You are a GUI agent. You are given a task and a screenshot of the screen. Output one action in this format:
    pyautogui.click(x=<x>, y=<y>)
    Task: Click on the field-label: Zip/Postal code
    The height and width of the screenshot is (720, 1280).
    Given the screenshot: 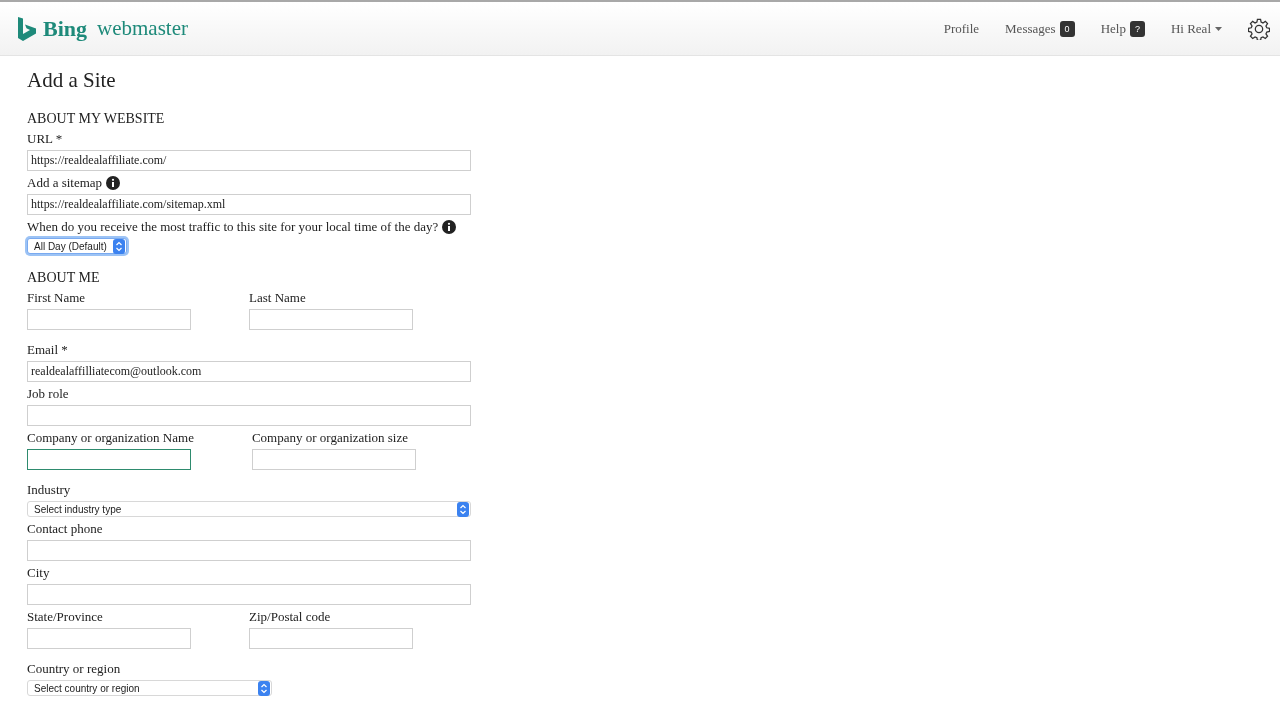 What is the action you would take?
    pyautogui.click(x=290, y=617)
    